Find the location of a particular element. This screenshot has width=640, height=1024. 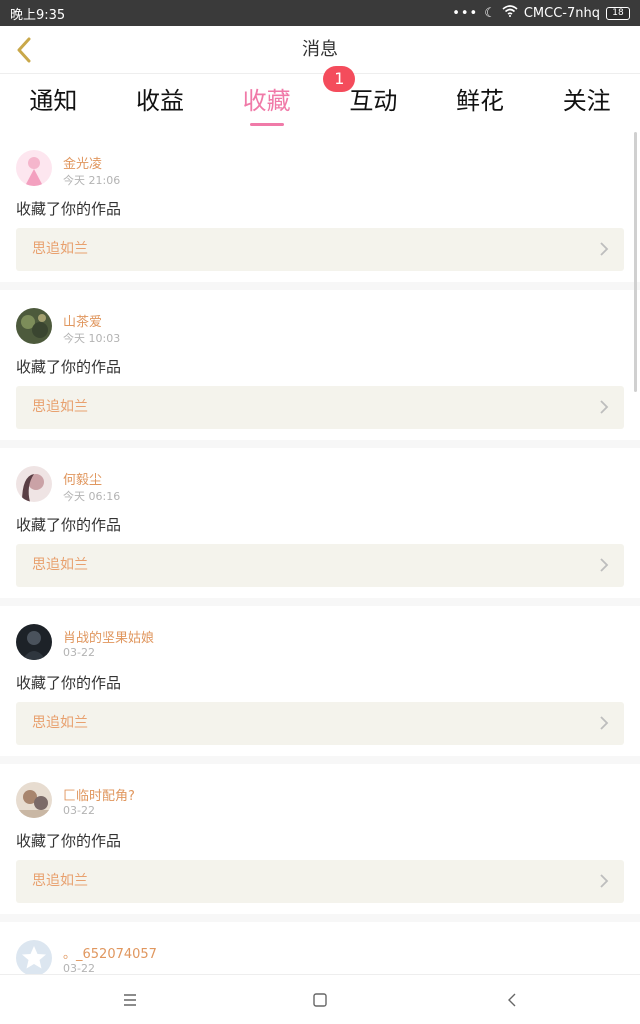

tab-label: 收益 is located at coordinates (160, 101).